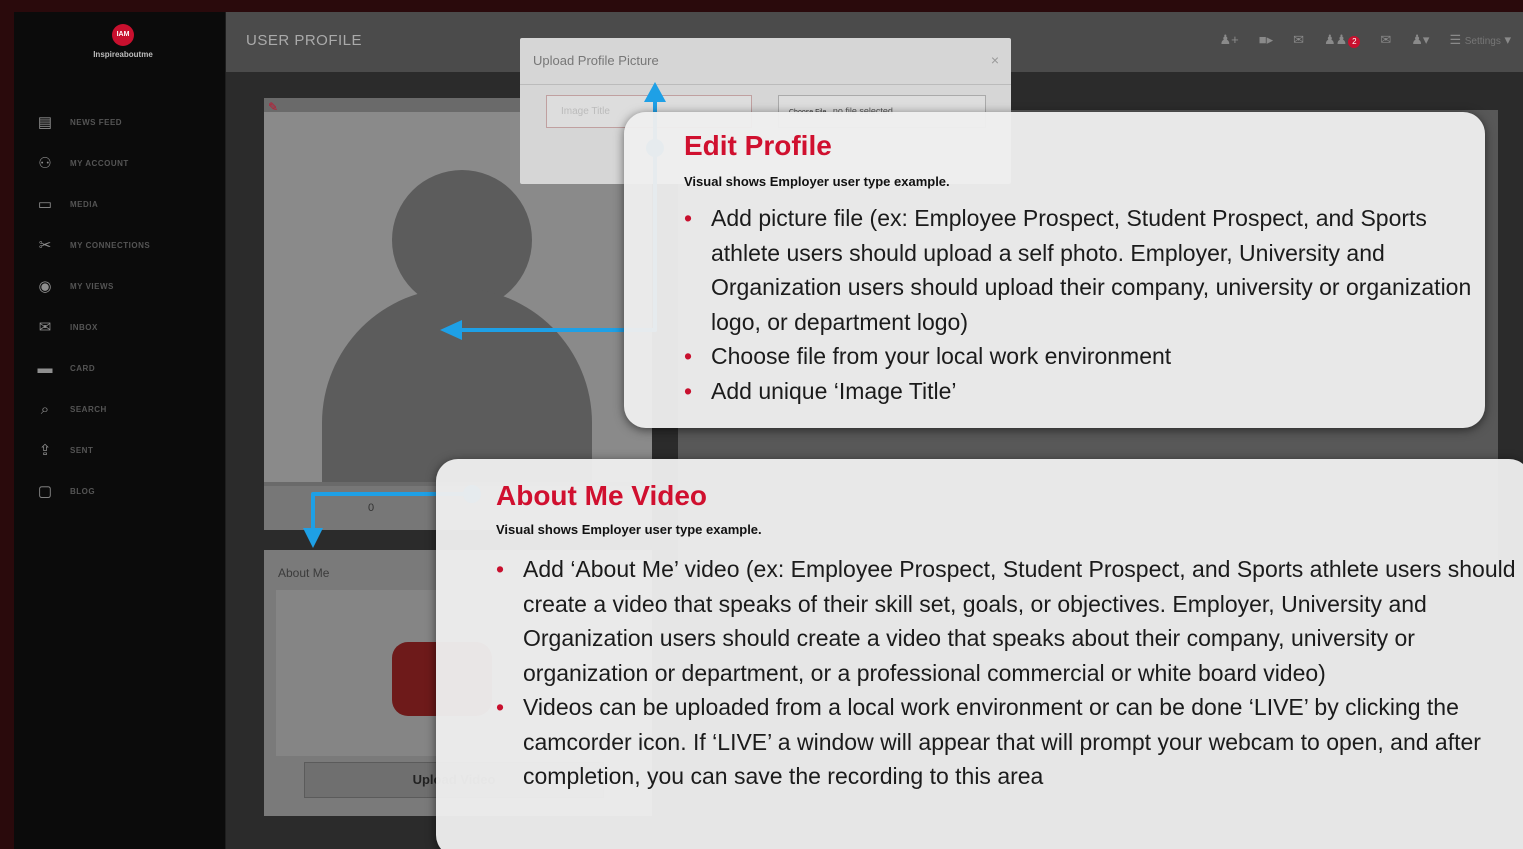 The height and width of the screenshot is (849, 1523). I want to click on sidebar-item-label: MY ACCOUNT, so click(99, 163).